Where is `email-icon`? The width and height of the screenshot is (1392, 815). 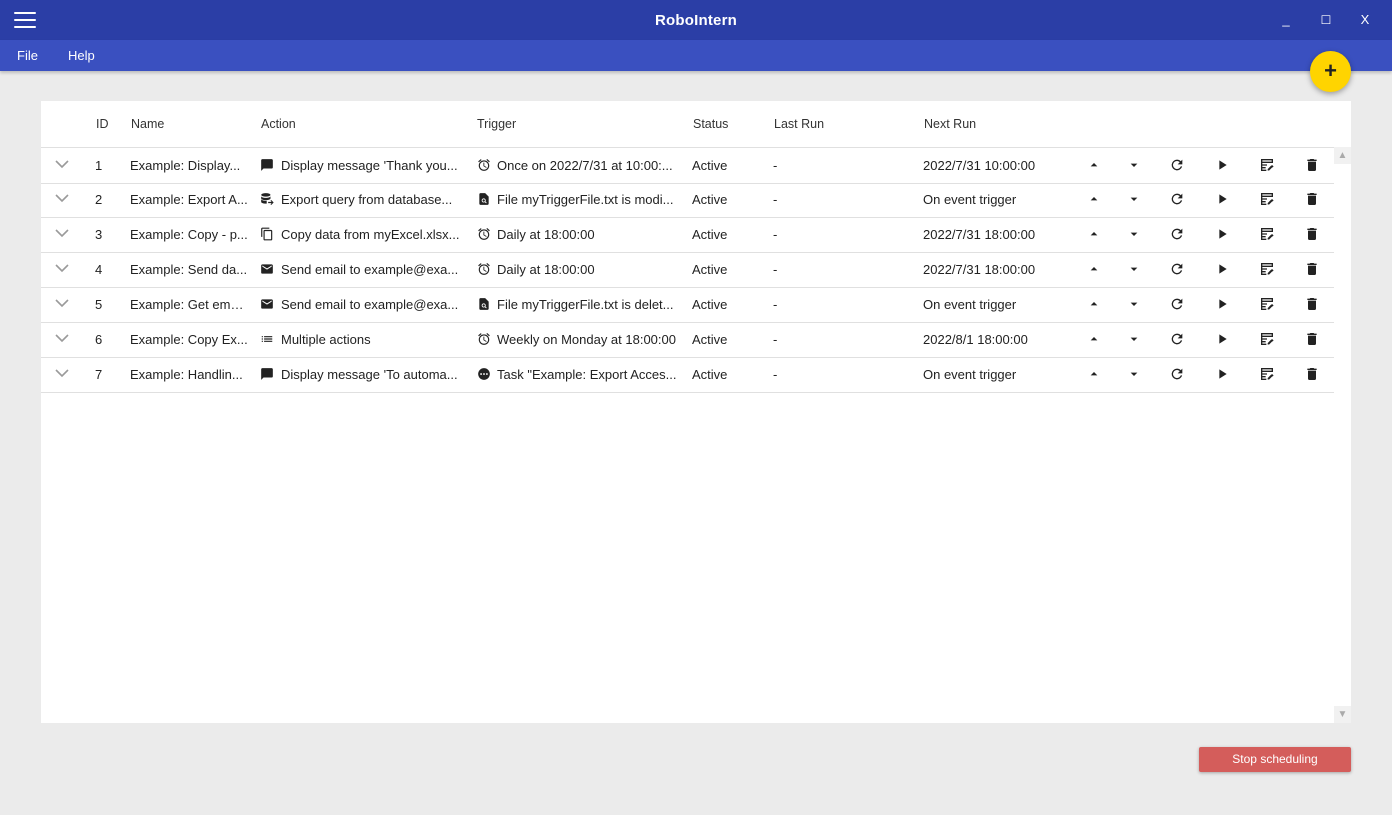
email-icon is located at coordinates (267, 304).